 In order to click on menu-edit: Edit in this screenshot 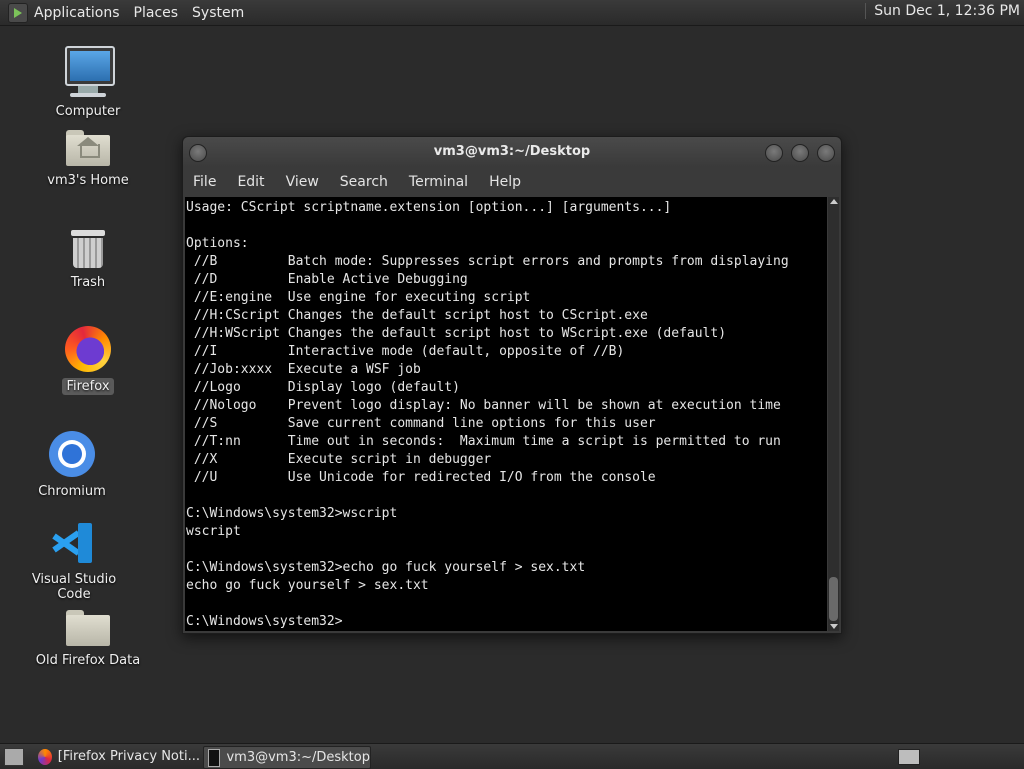, I will do `click(250, 182)`.